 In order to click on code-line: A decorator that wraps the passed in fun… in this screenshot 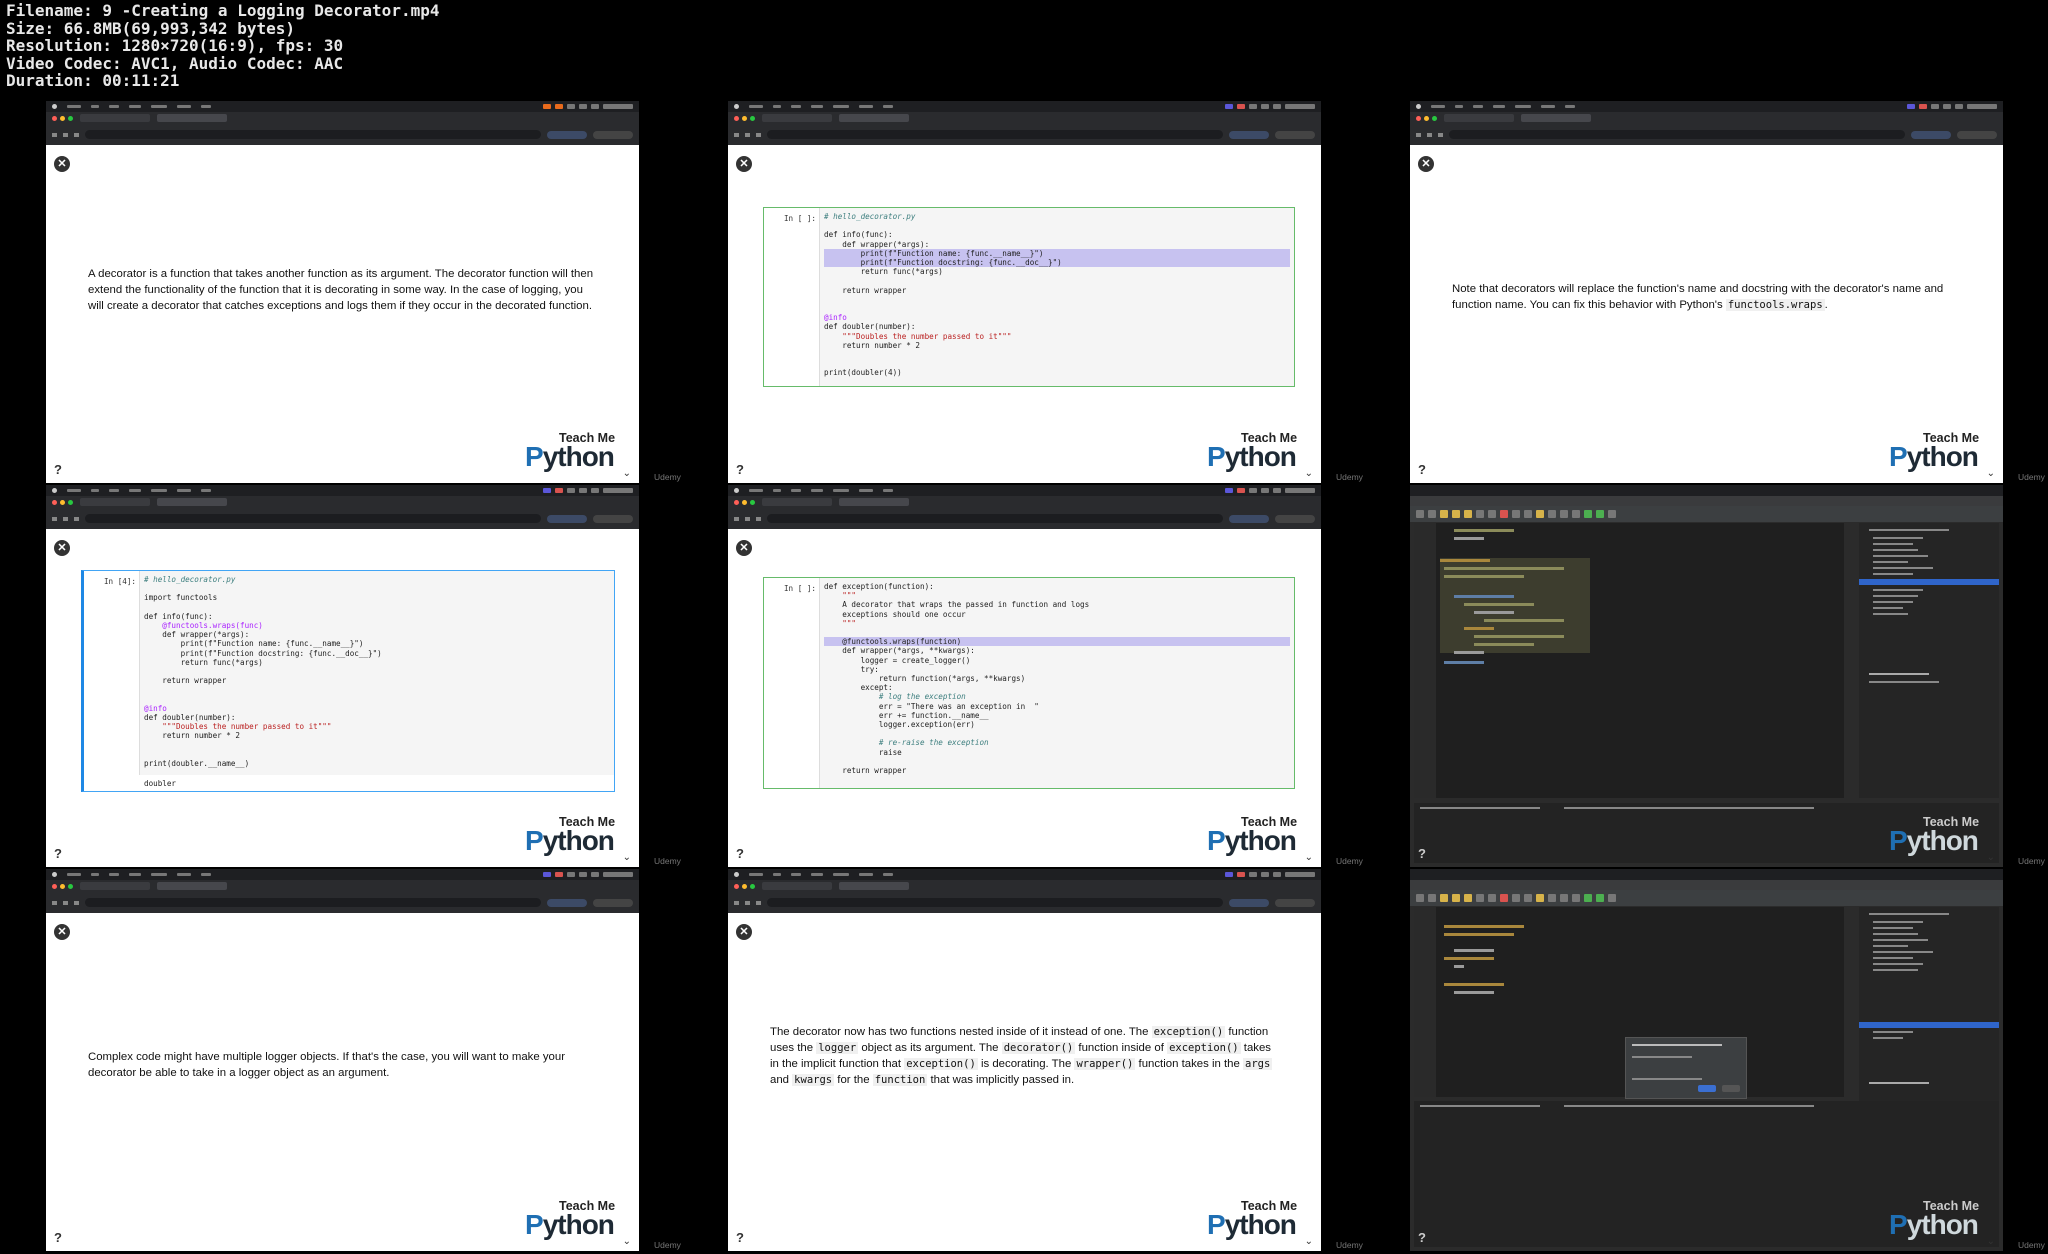, I will do `click(957, 605)`.